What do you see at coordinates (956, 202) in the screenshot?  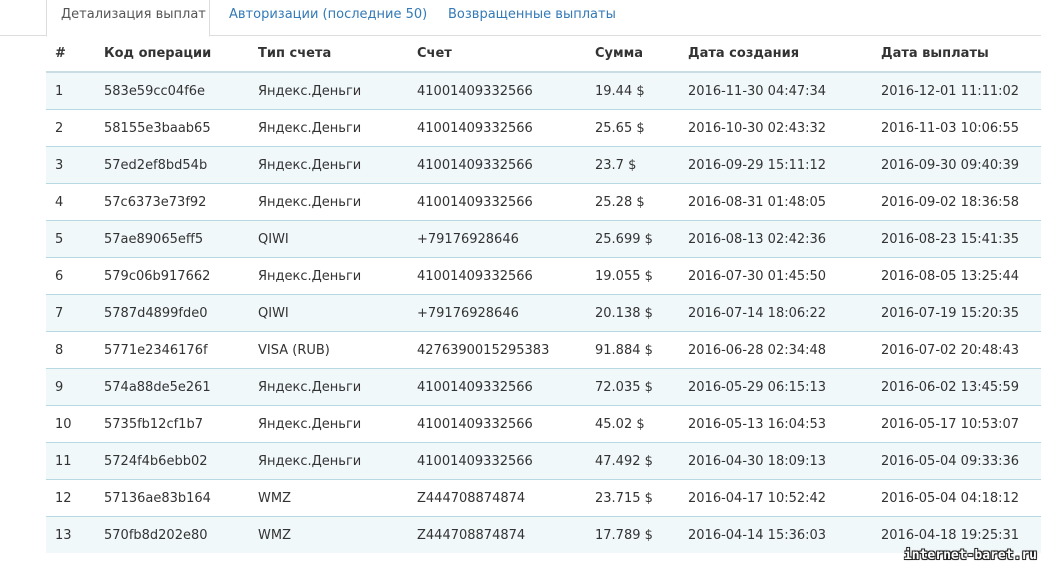 I see `paid-date: 2016-09-02 18:36:58` at bounding box center [956, 202].